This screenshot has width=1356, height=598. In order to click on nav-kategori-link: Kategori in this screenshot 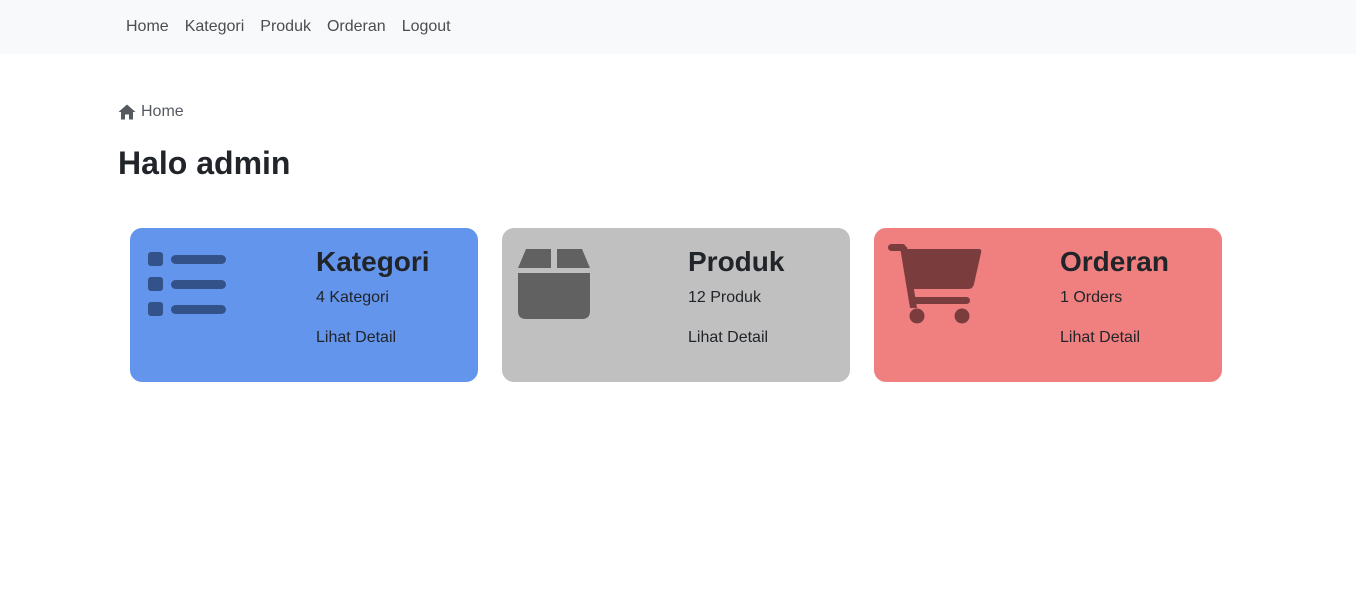, I will do `click(215, 27)`.